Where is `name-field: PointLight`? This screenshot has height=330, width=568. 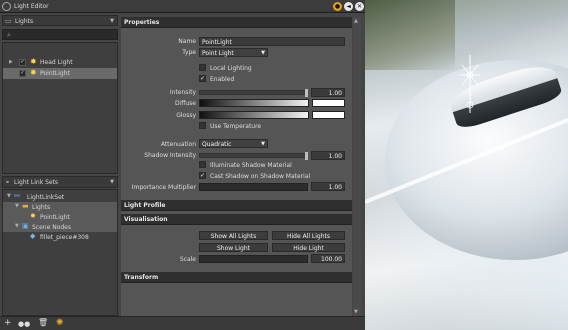 name-field: PointLight is located at coordinates (272, 41).